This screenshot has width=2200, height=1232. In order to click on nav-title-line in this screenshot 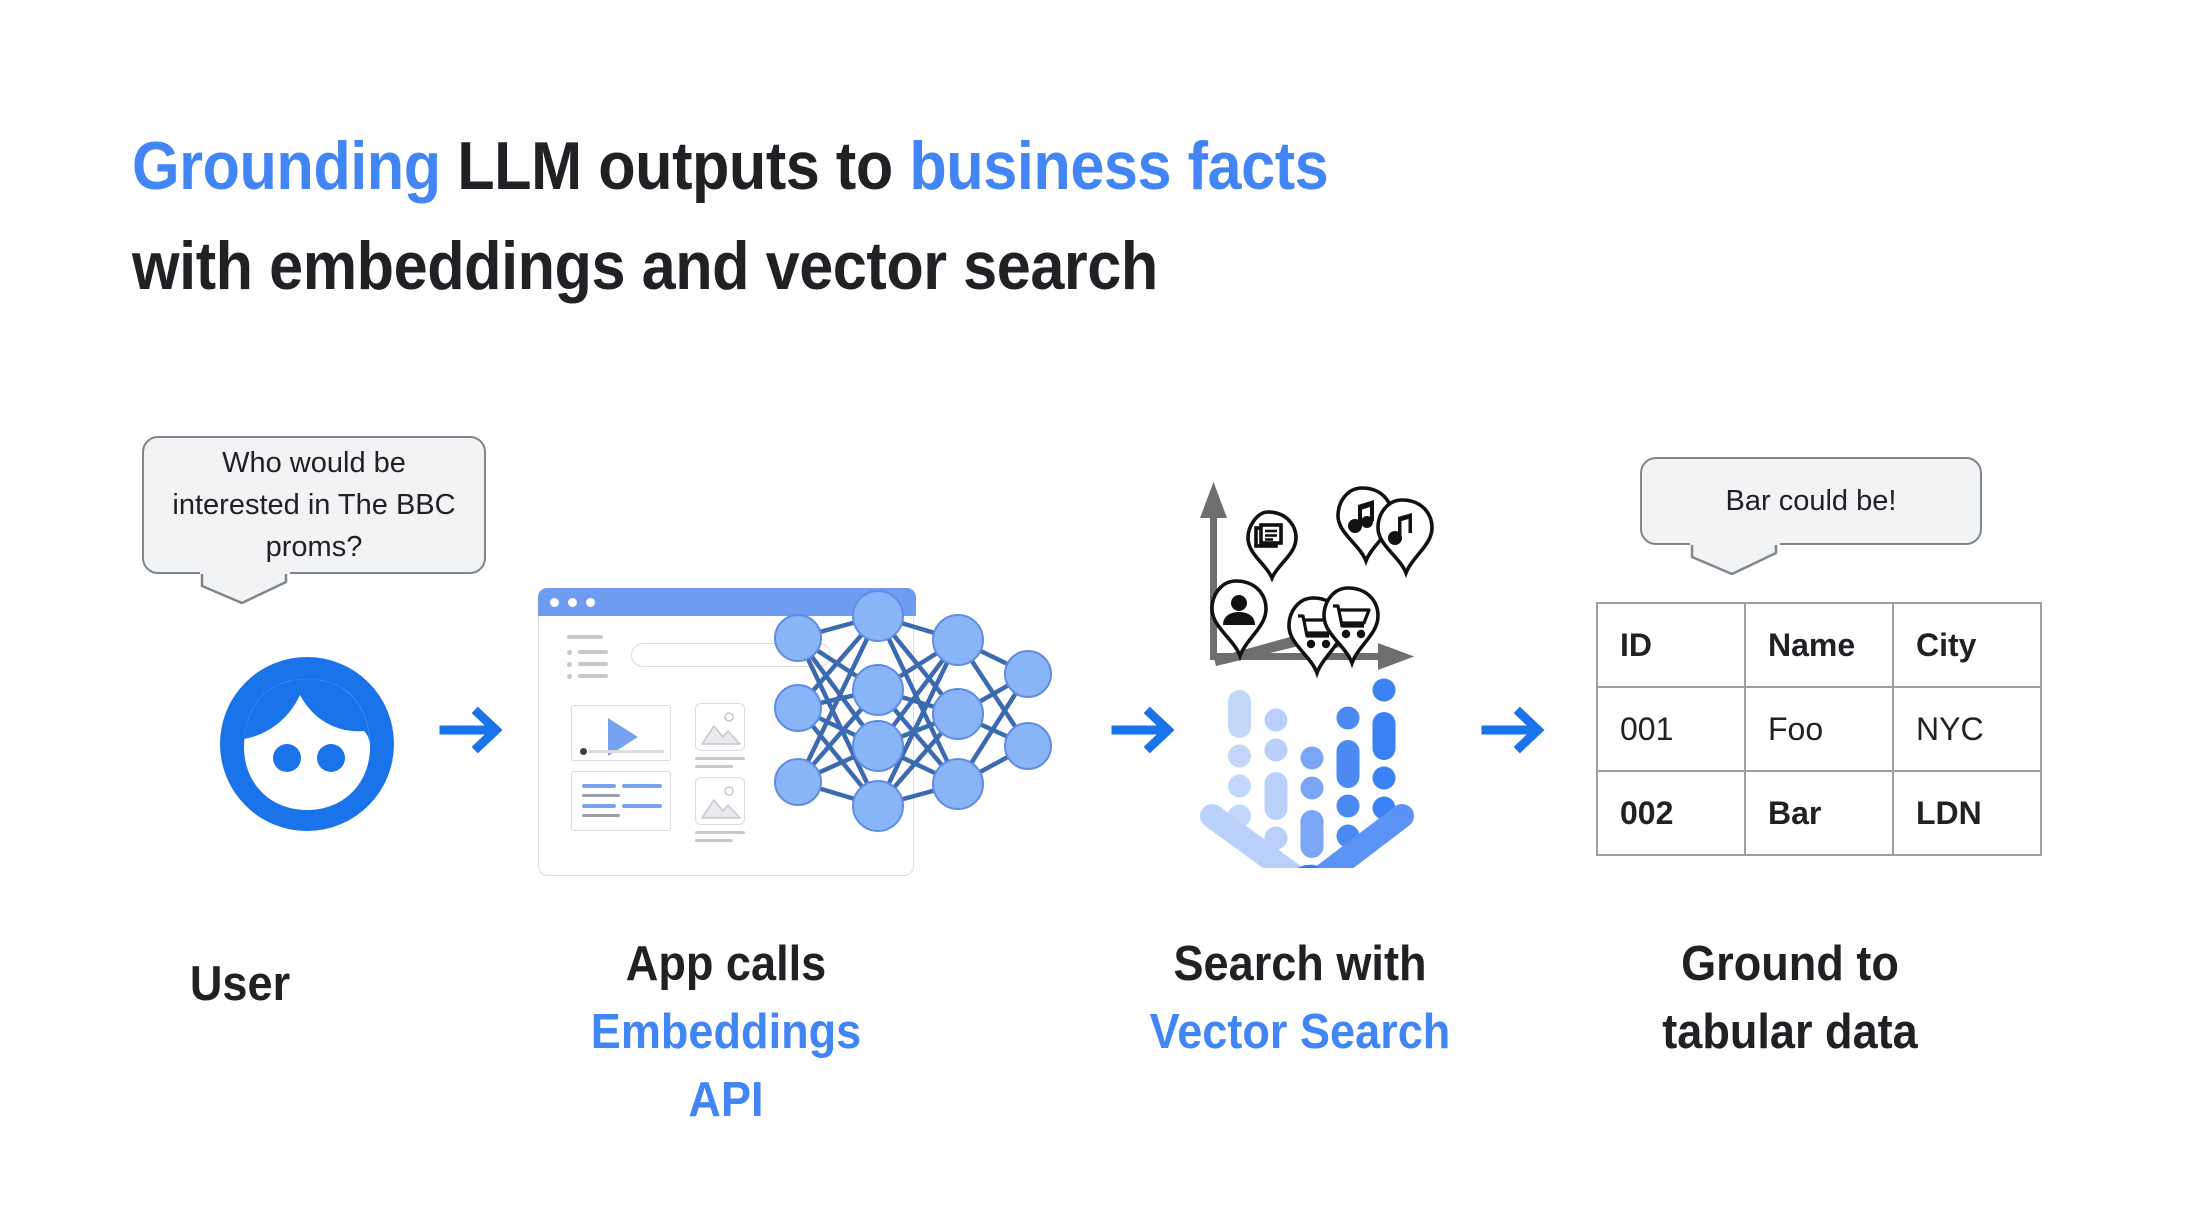, I will do `click(585, 637)`.